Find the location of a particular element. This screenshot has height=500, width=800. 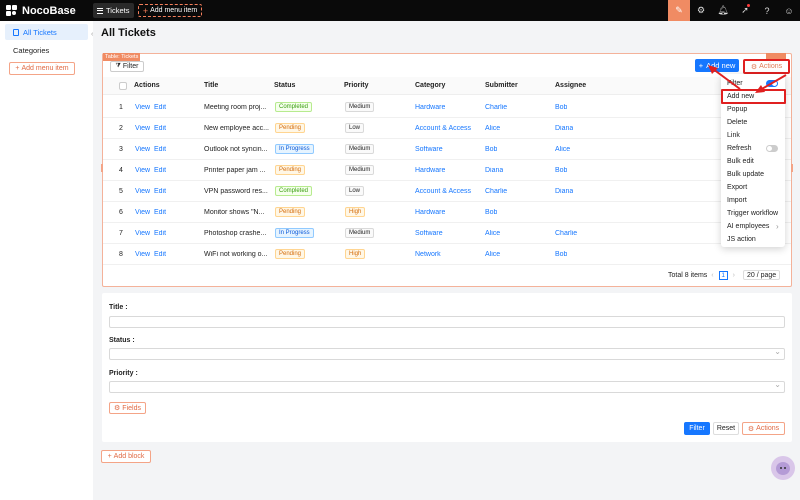

dropdown-item-link: Link is located at coordinates (733, 135).